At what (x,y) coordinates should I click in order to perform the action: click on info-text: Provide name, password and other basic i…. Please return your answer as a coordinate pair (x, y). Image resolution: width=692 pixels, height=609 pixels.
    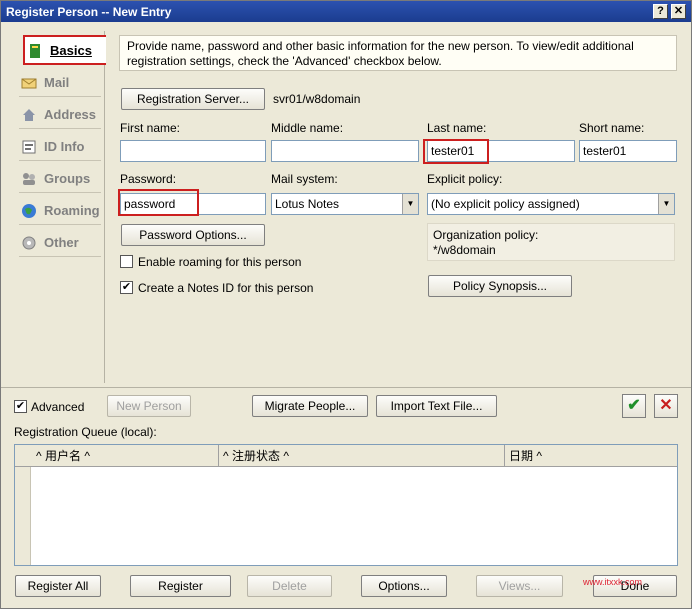
    Looking at the image, I should click on (398, 53).